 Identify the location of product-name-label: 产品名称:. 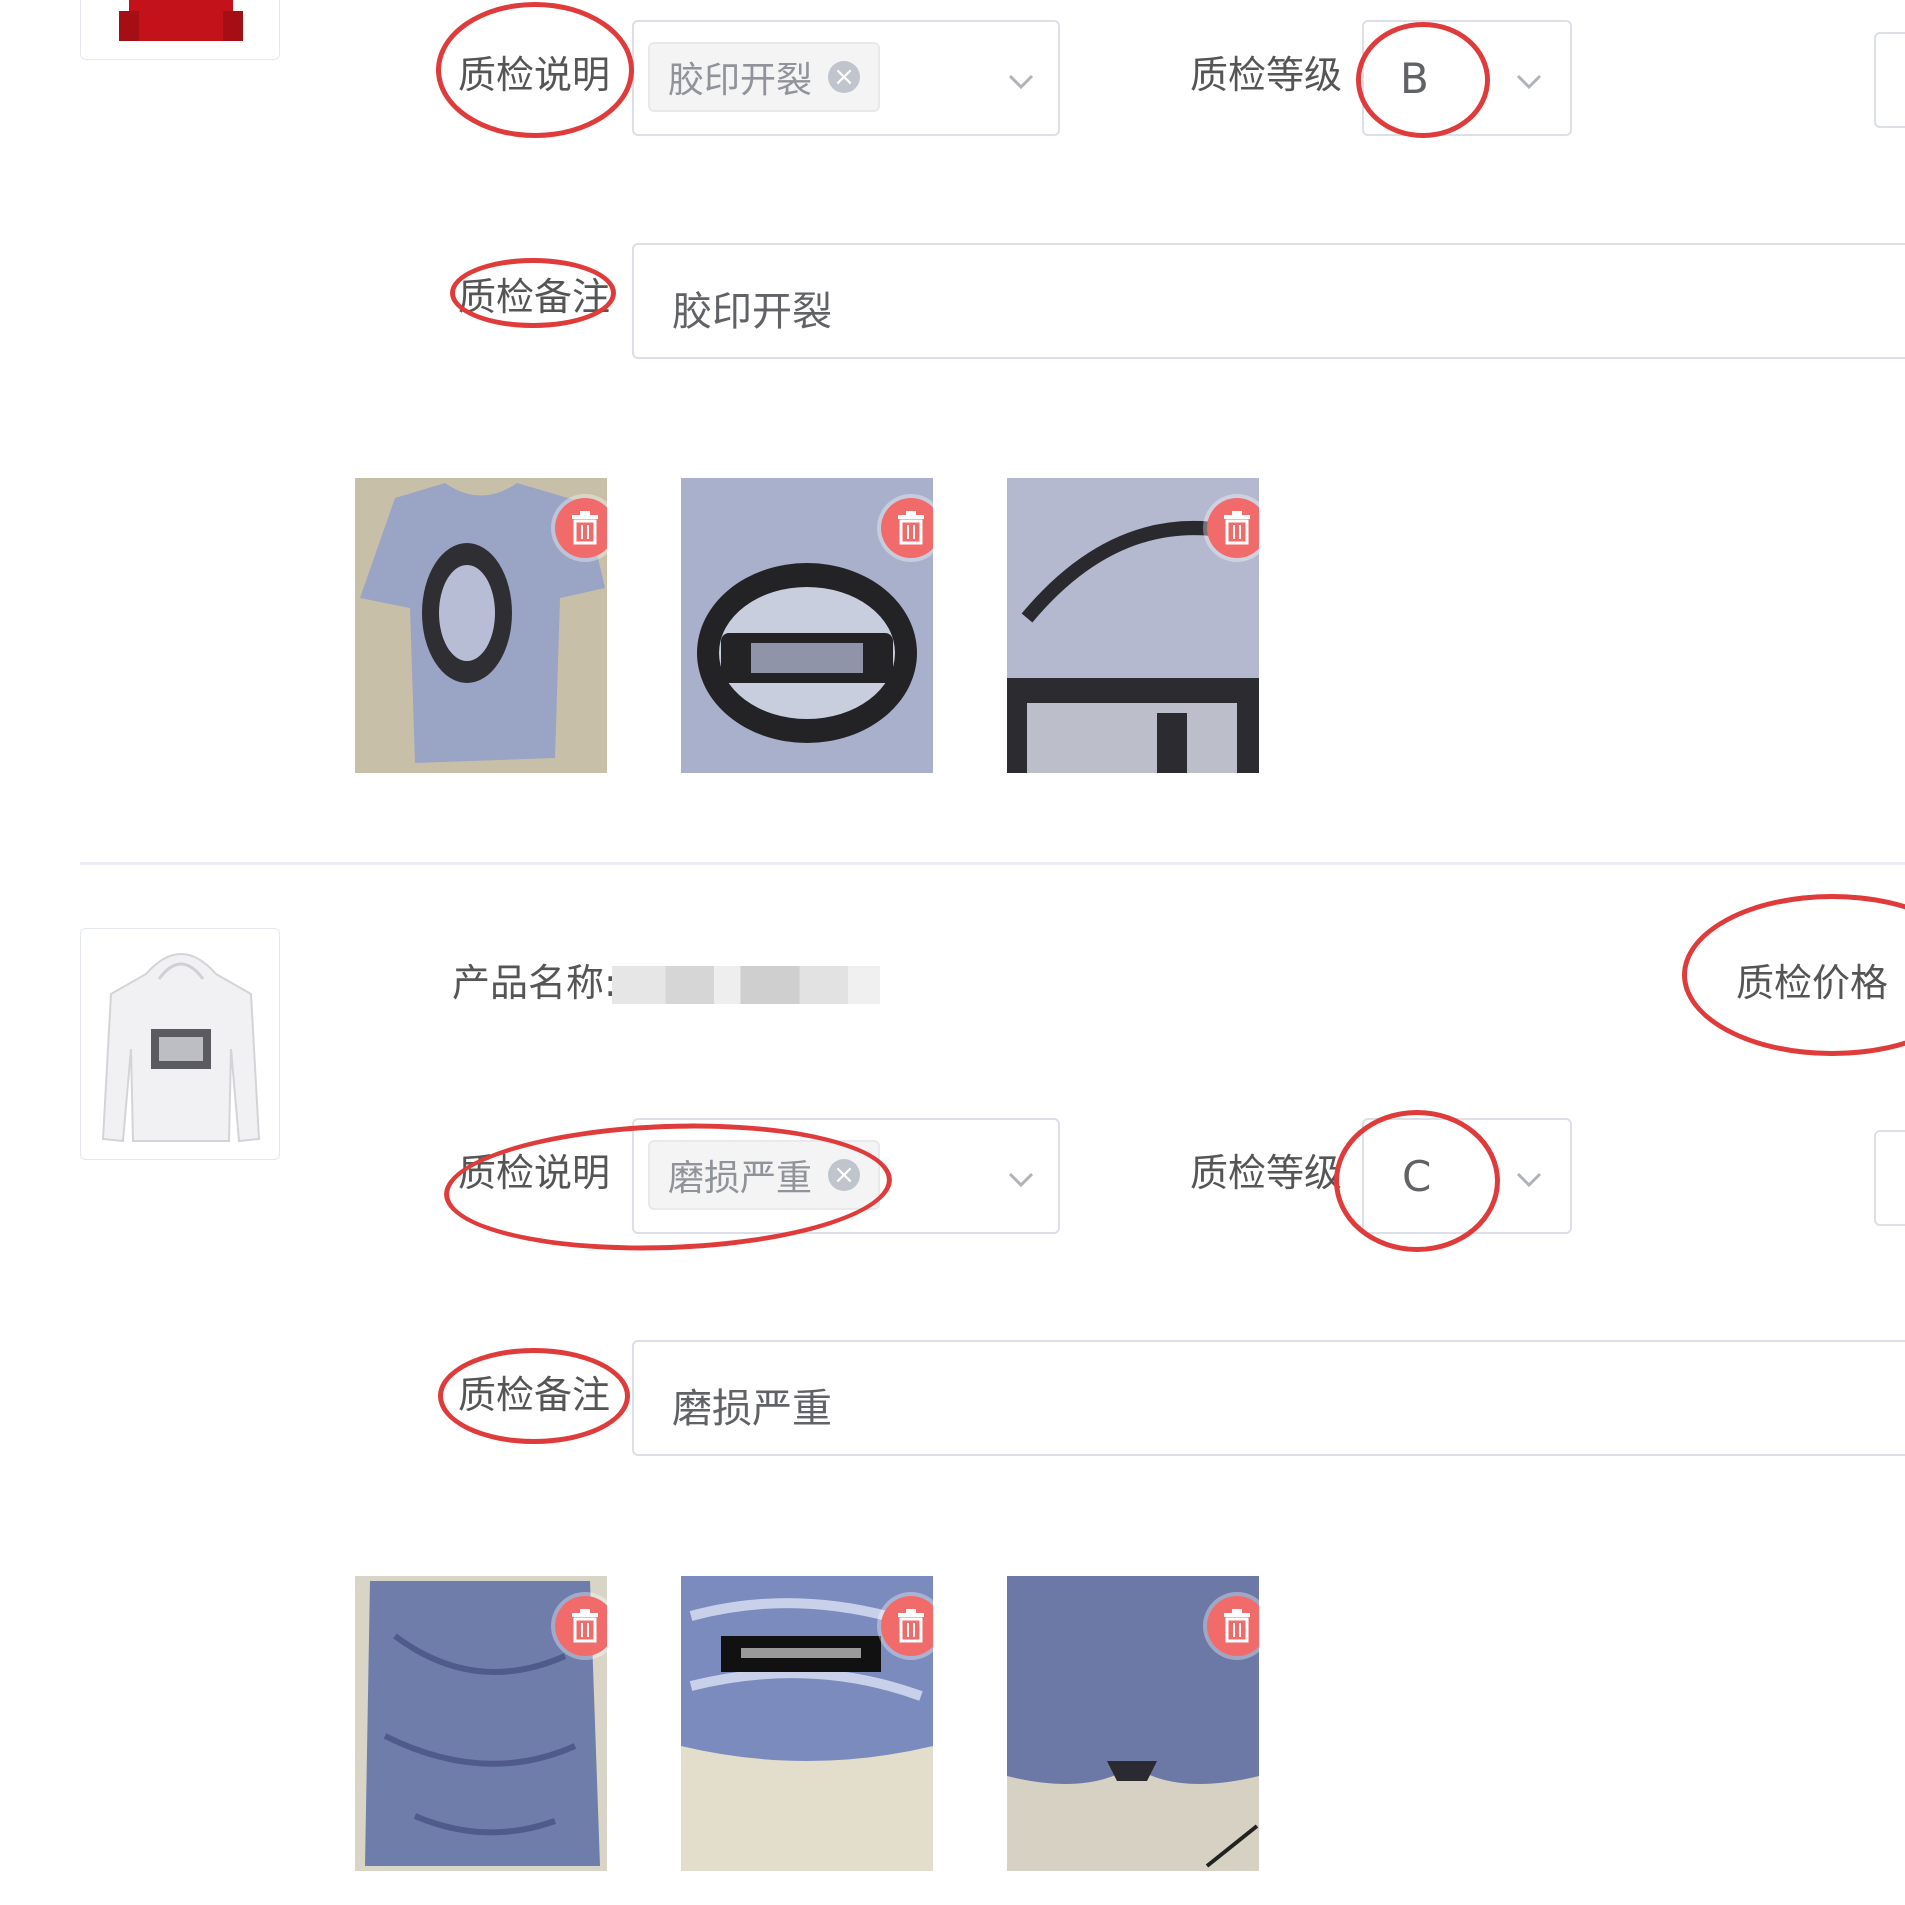
(534, 983).